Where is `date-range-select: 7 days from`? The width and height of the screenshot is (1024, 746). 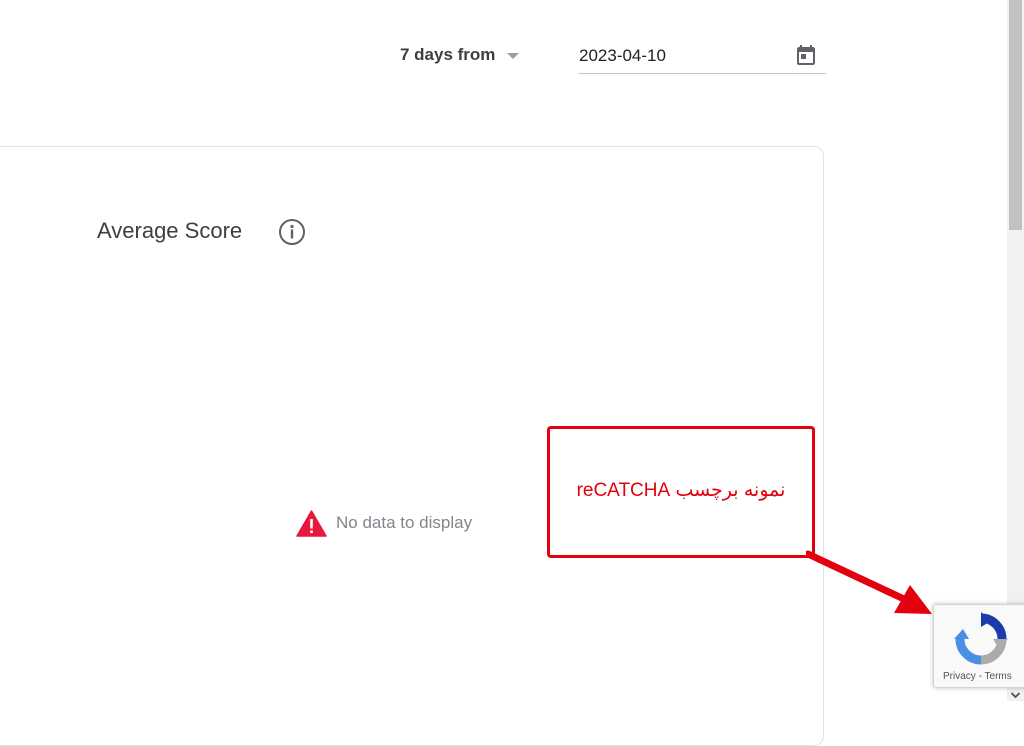 date-range-select: 7 days from is located at coordinates (460, 55).